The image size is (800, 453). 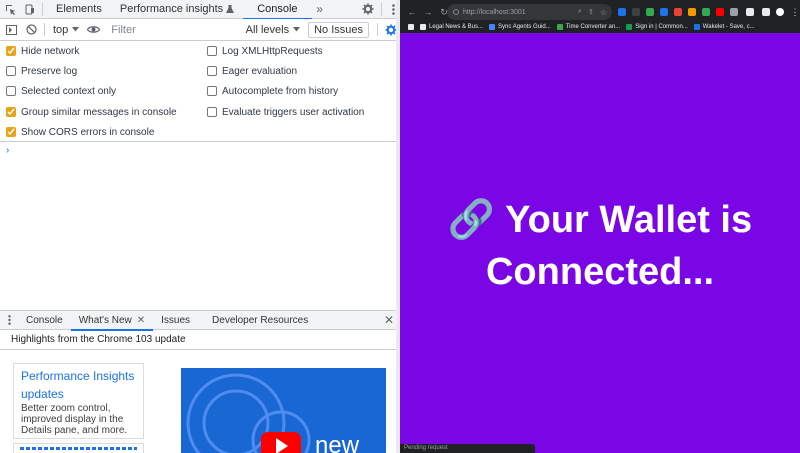 I want to click on drawer-menu-icon, so click(x=9, y=320).